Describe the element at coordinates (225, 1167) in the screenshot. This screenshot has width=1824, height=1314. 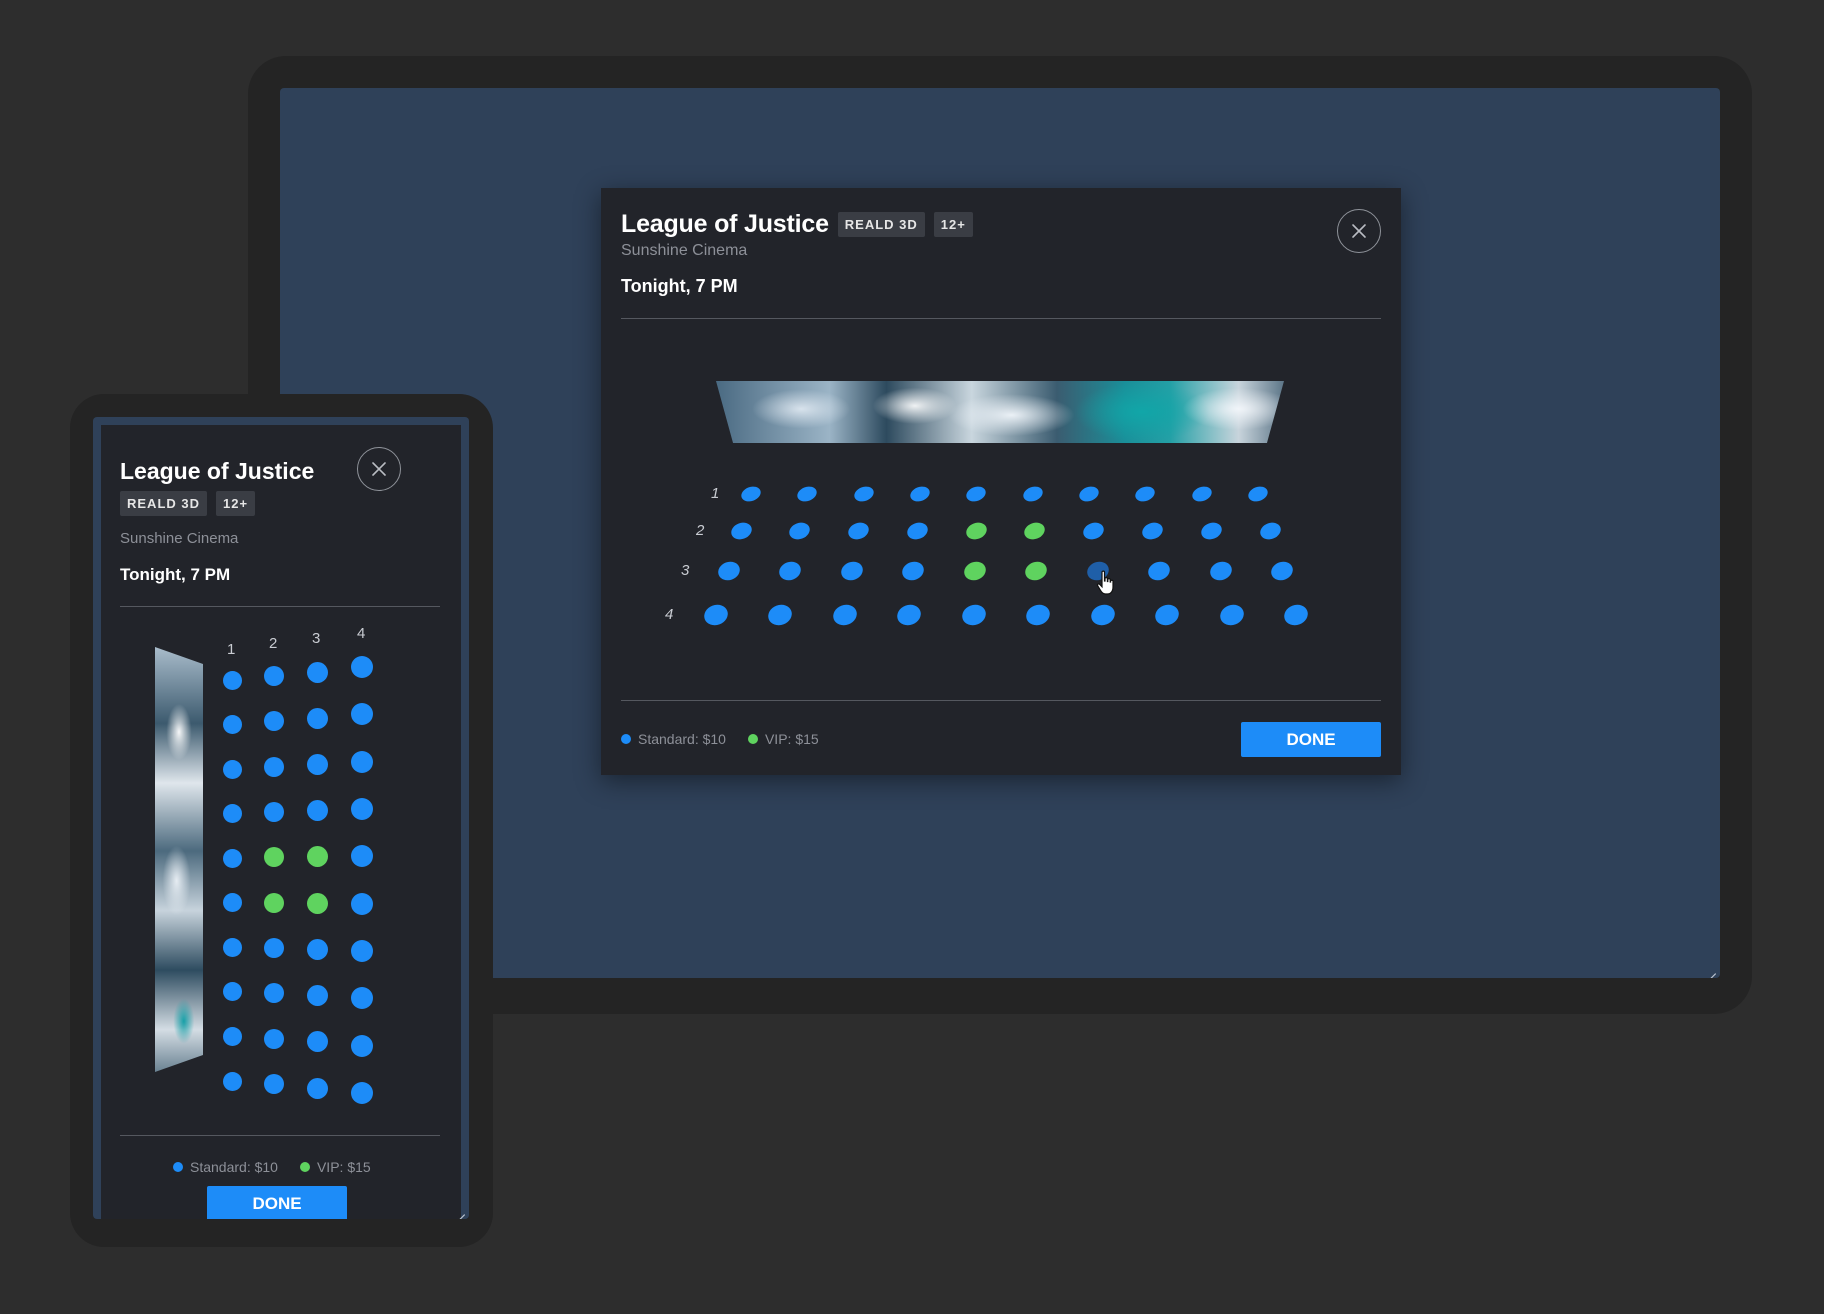
I see `legend-standard: Standard: $10` at that location.